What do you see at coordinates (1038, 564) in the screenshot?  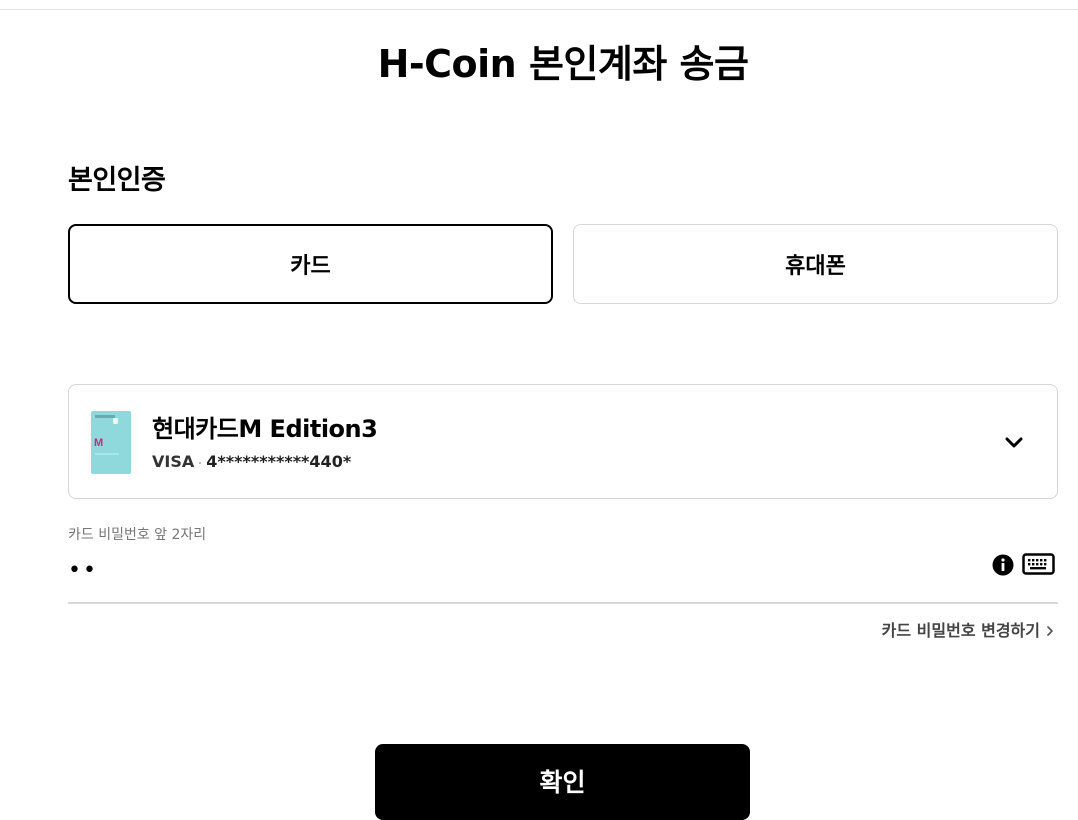 I see `keyboard-icon` at bounding box center [1038, 564].